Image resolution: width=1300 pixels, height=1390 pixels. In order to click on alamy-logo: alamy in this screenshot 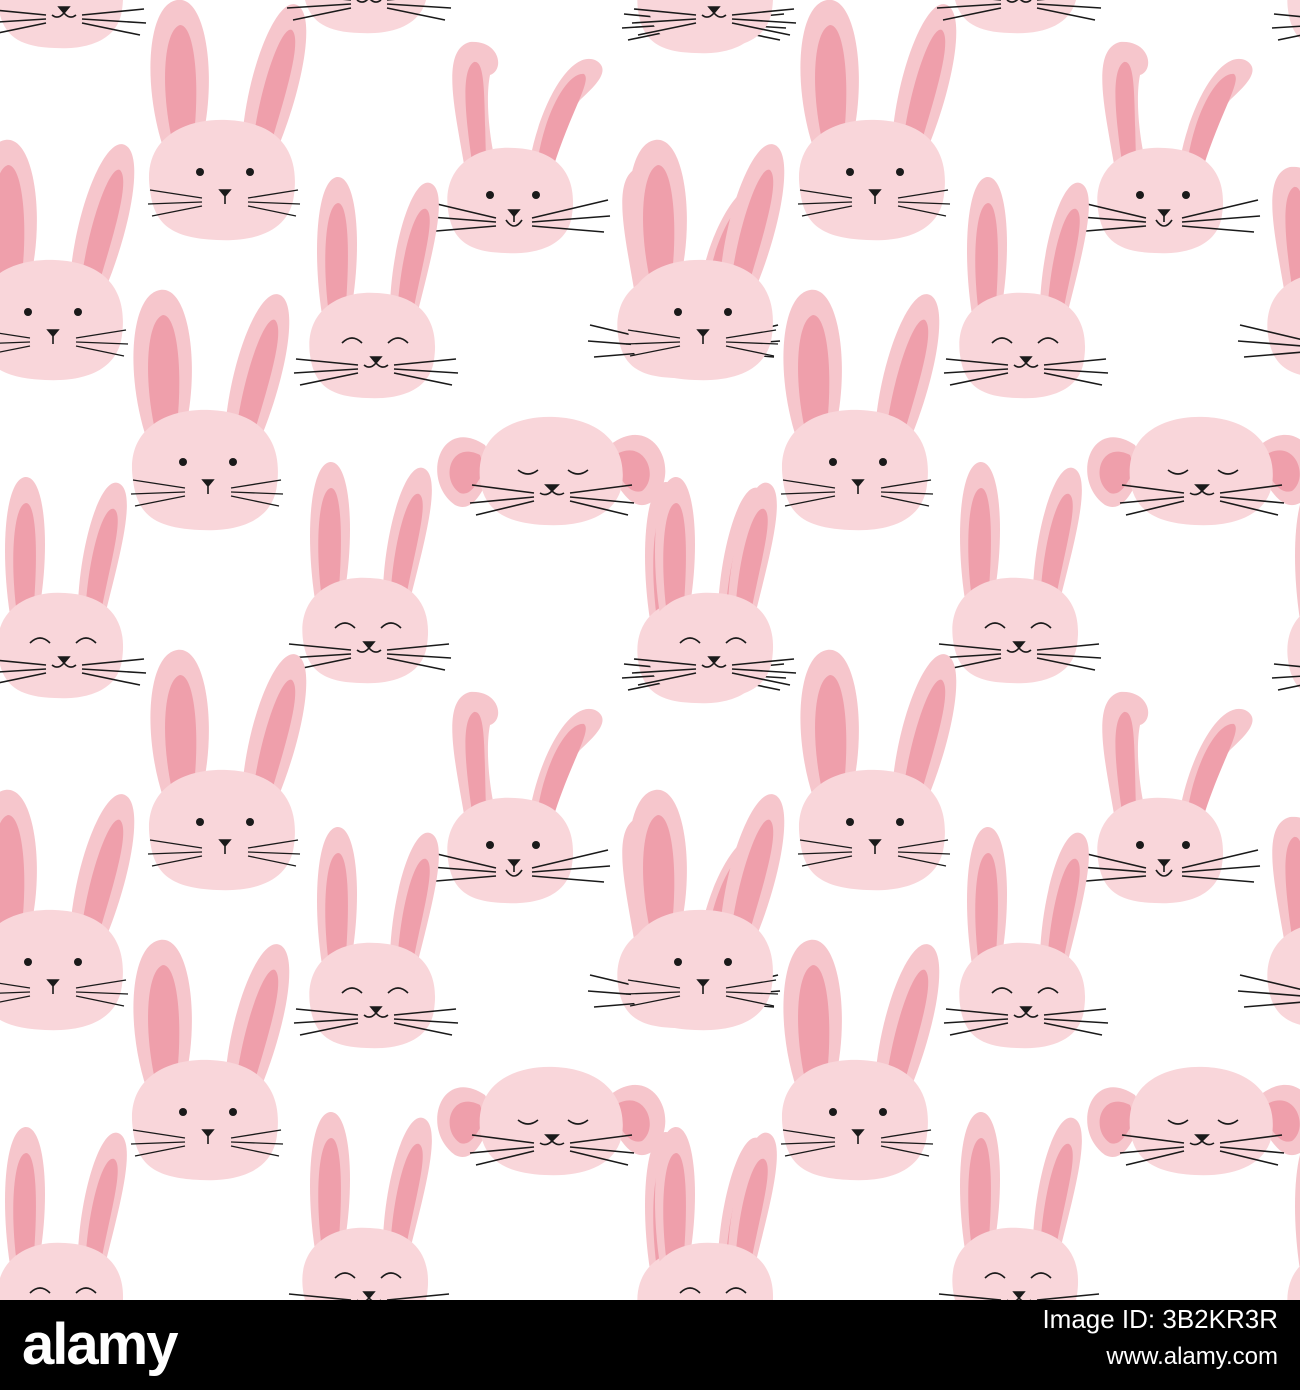, I will do `click(101, 1344)`.